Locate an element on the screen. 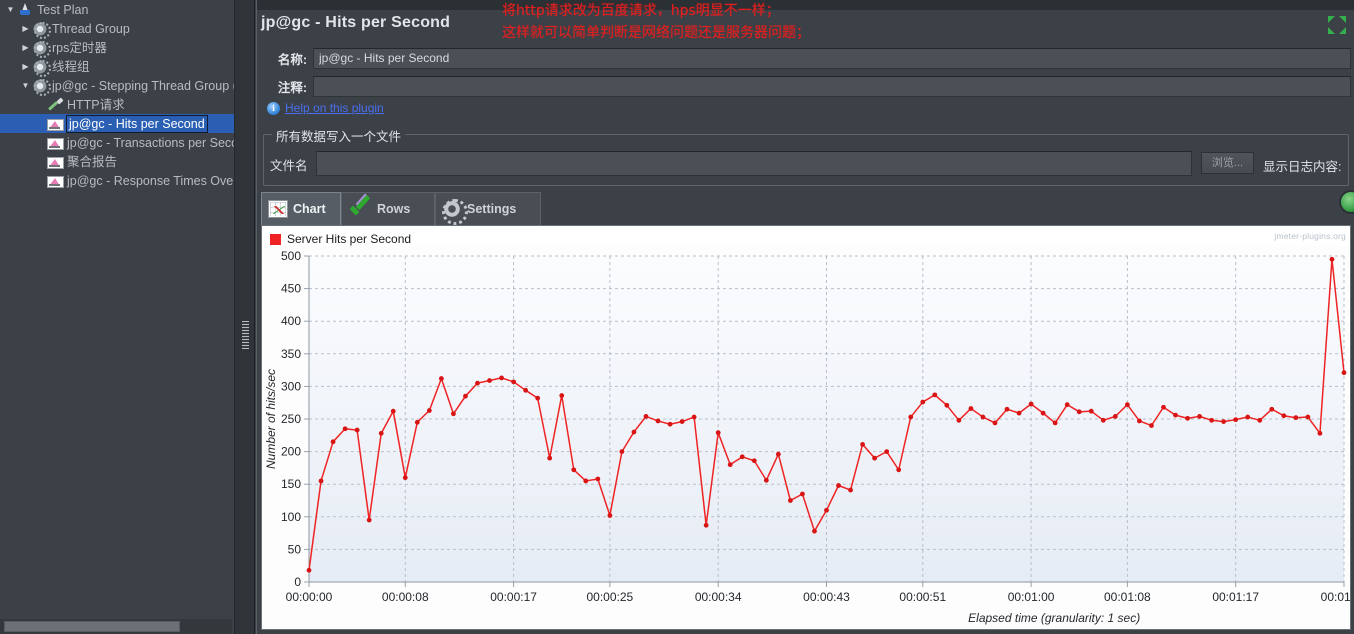 The height and width of the screenshot is (634, 1354). chart-legend: Server Hits per Second is located at coordinates (340, 239).